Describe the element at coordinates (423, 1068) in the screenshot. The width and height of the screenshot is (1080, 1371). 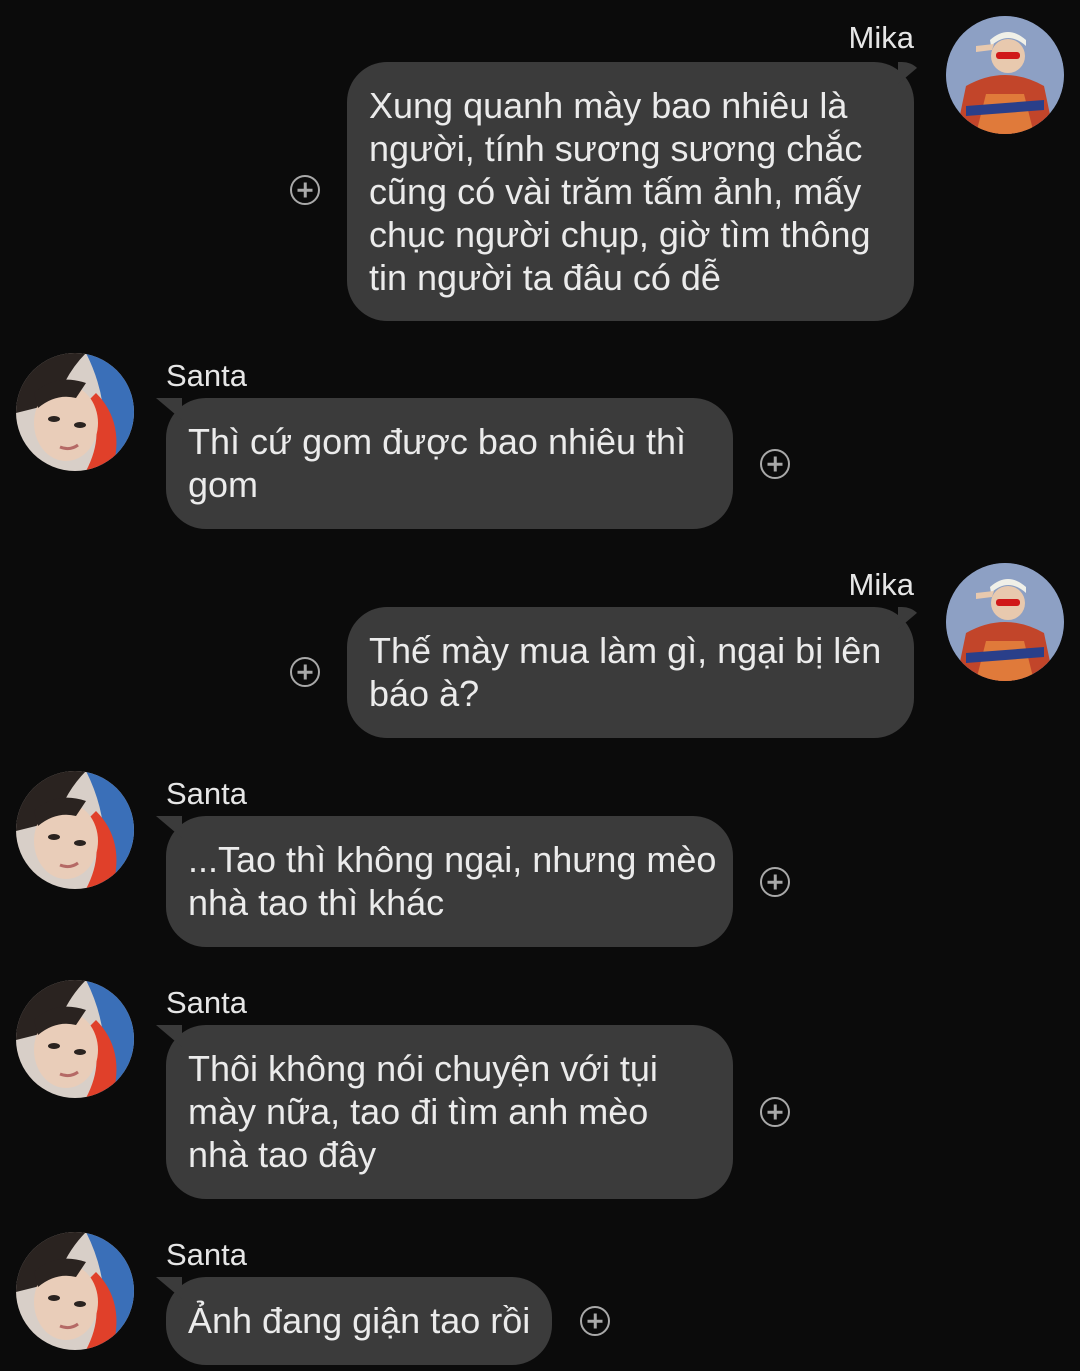
I see `message-text-line: Thôi không nói chuyện với tụi` at that location.